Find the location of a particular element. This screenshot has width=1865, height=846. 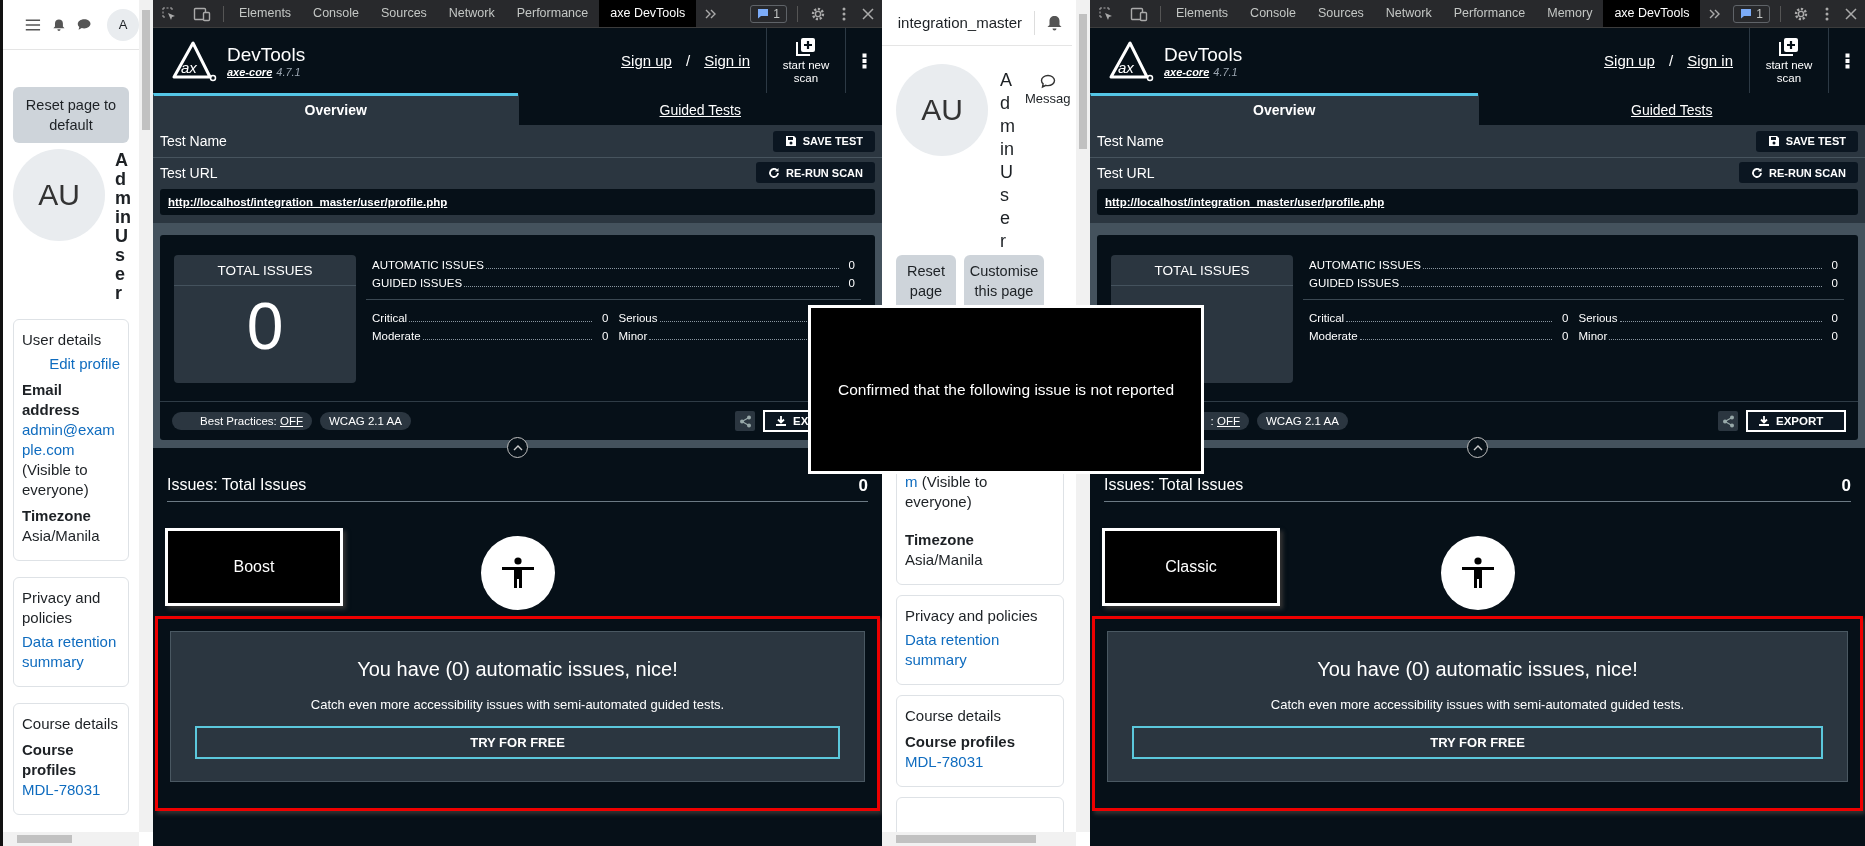

card-title: User details is located at coordinates (62, 340).